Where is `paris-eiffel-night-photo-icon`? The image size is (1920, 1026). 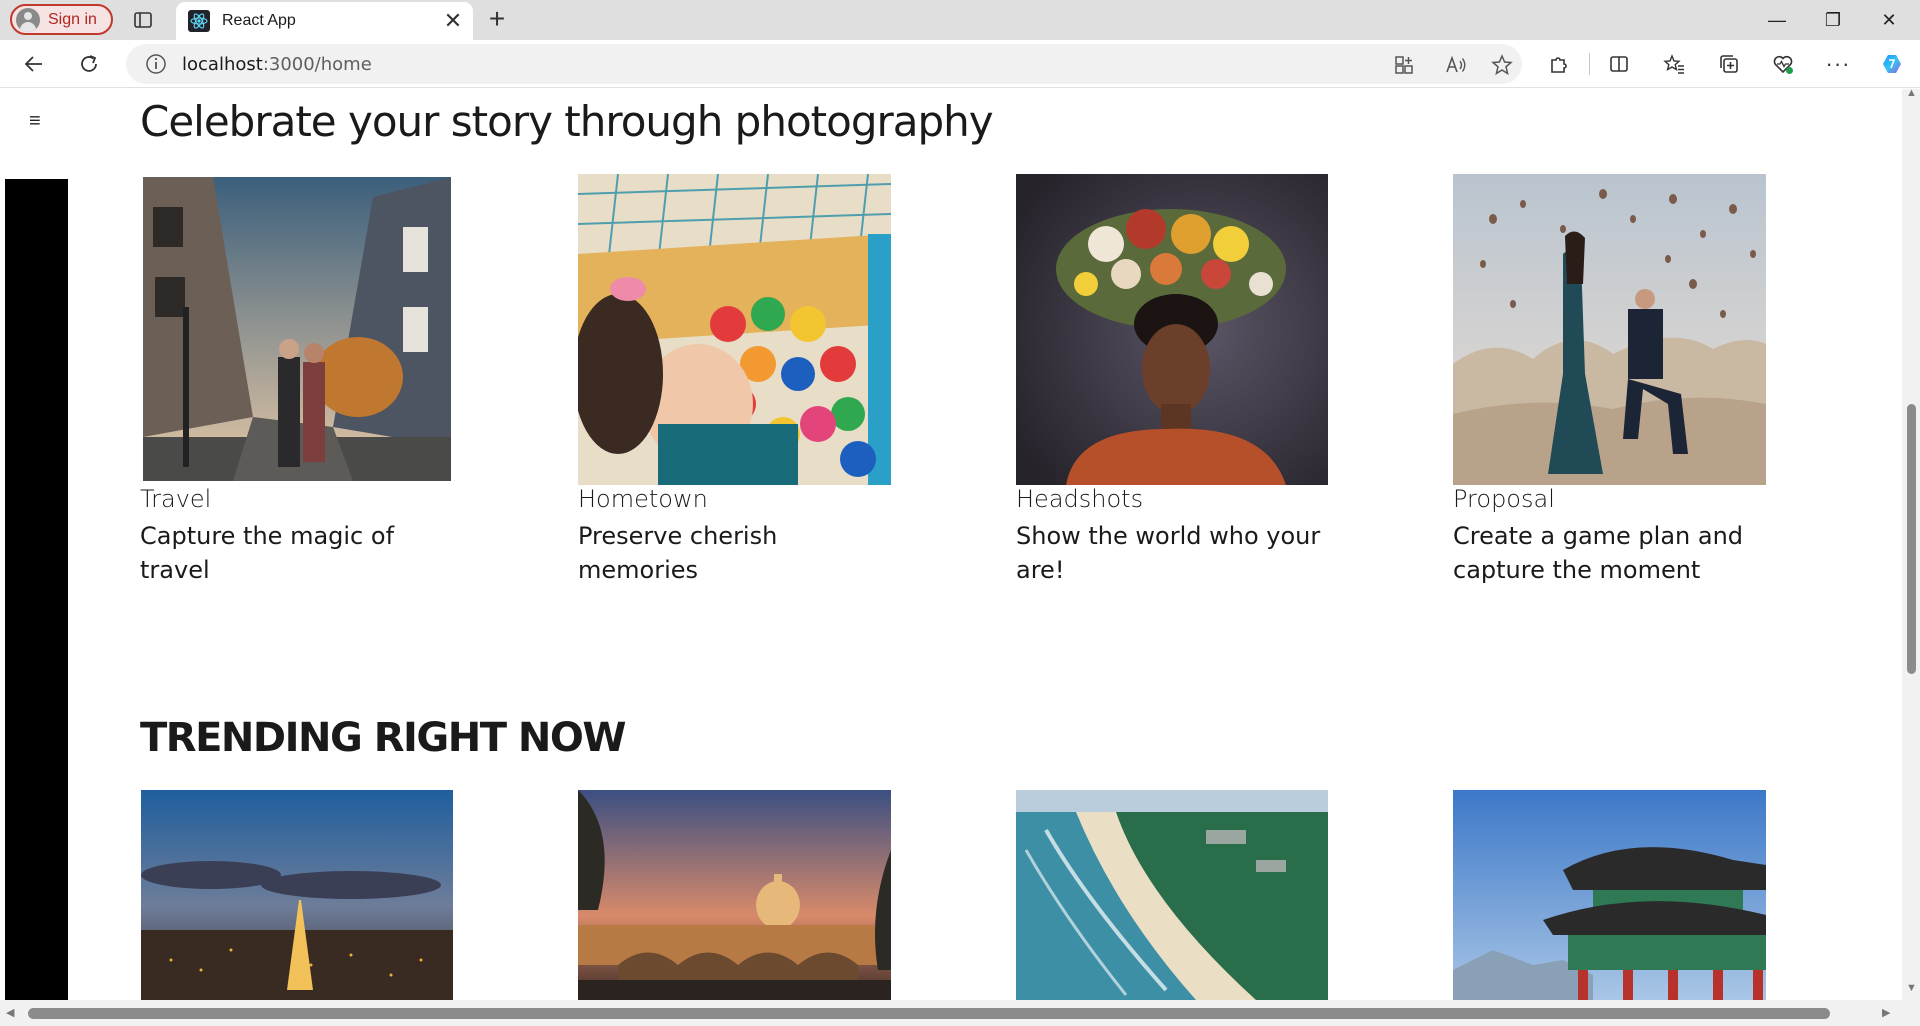
paris-eiffel-night-photo-icon is located at coordinates (297, 895).